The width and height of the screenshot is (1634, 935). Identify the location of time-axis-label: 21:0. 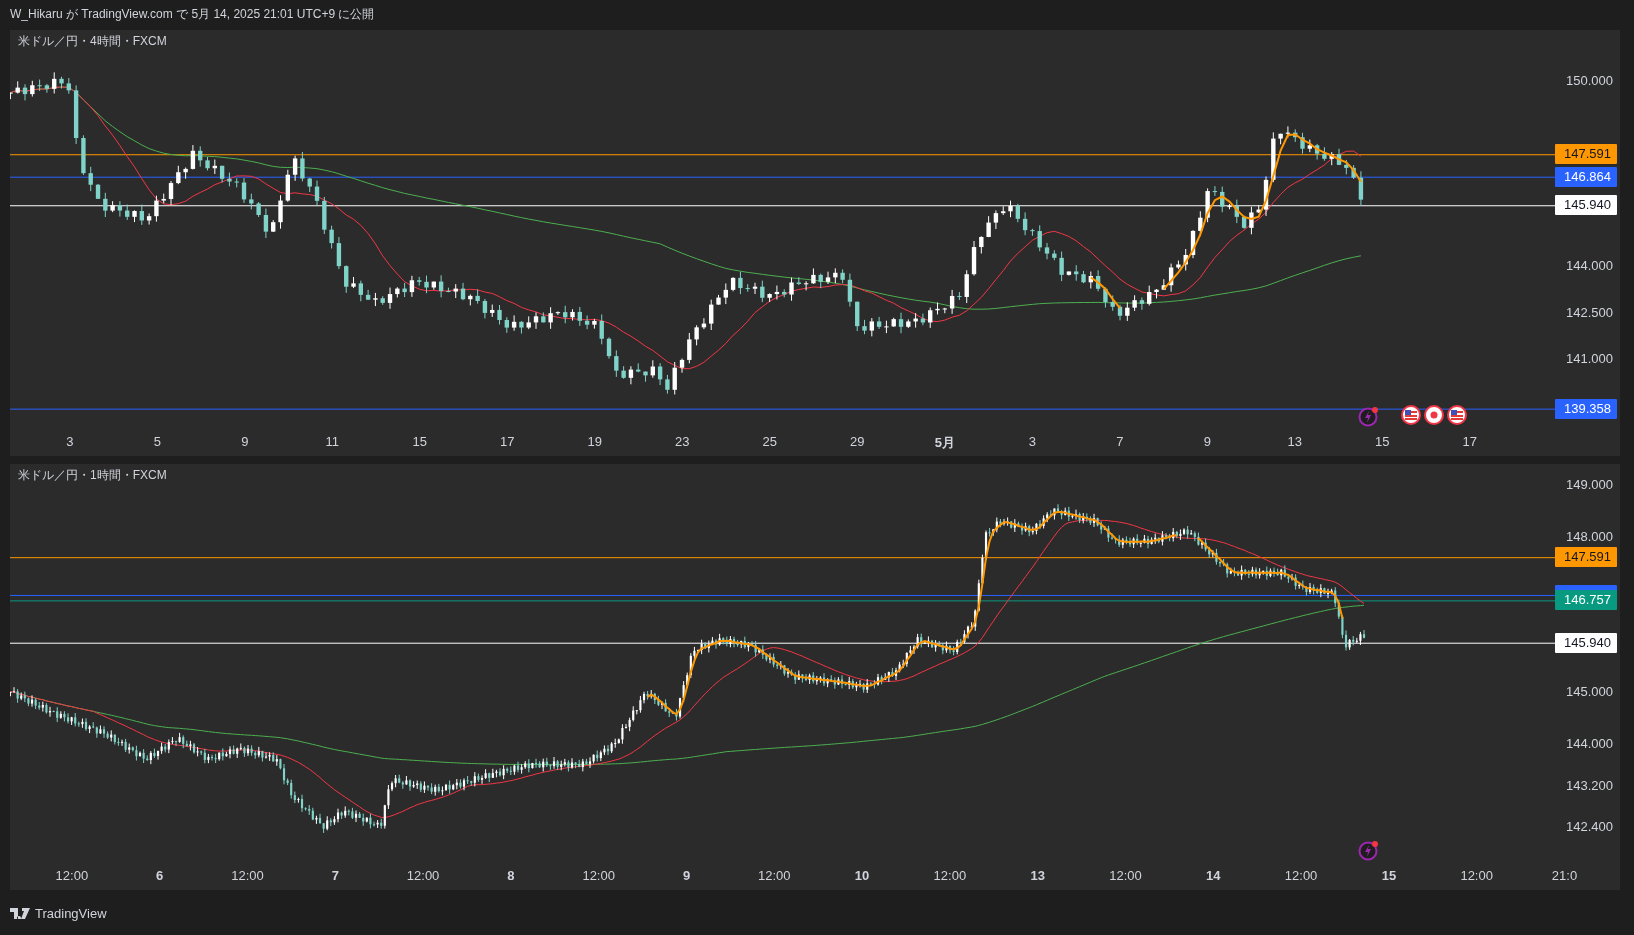
(1564, 875).